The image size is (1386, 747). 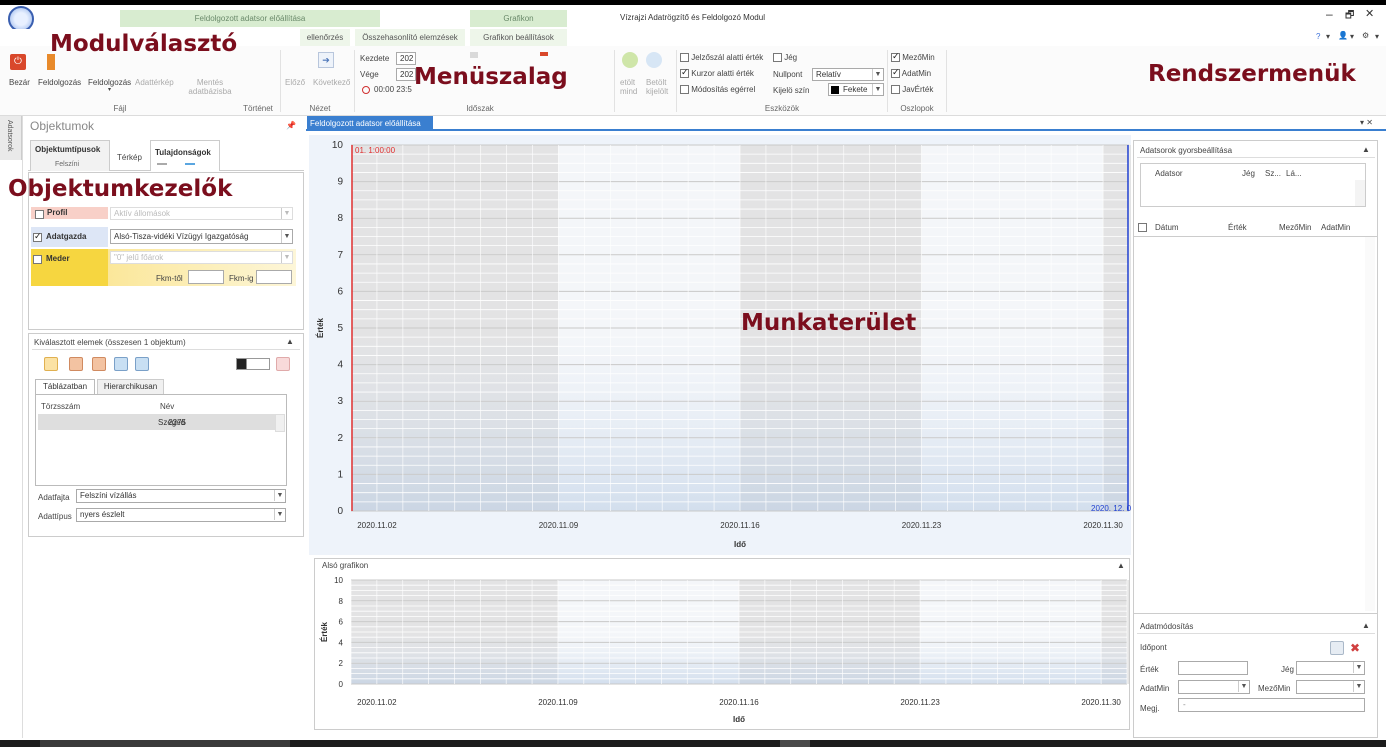 What do you see at coordinates (410, 37) in the screenshot?
I see `ribbon-tab-compare: Összehasonlító elemzések` at bounding box center [410, 37].